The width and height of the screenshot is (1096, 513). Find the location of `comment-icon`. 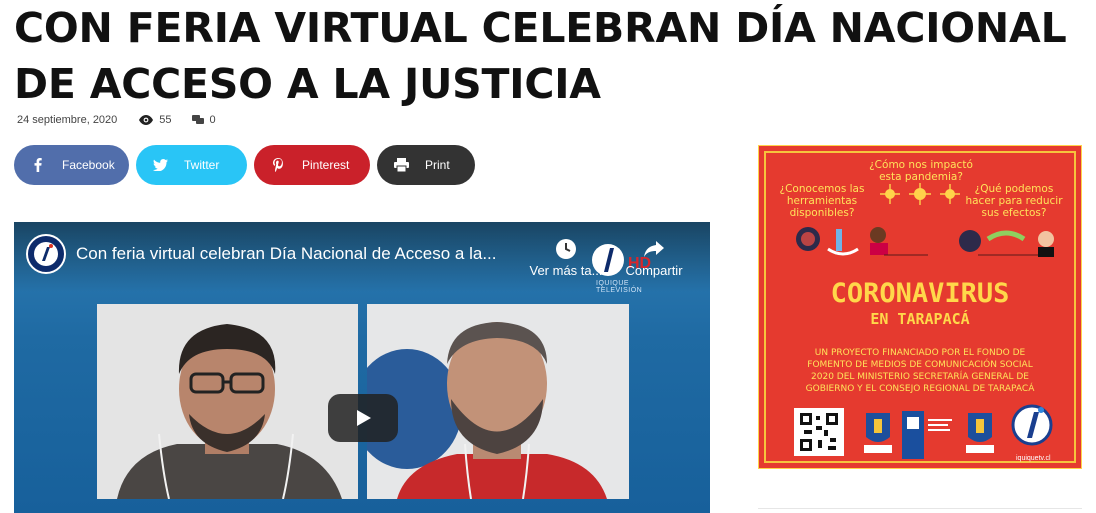

comment-icon is located at coordinates (197, 119).